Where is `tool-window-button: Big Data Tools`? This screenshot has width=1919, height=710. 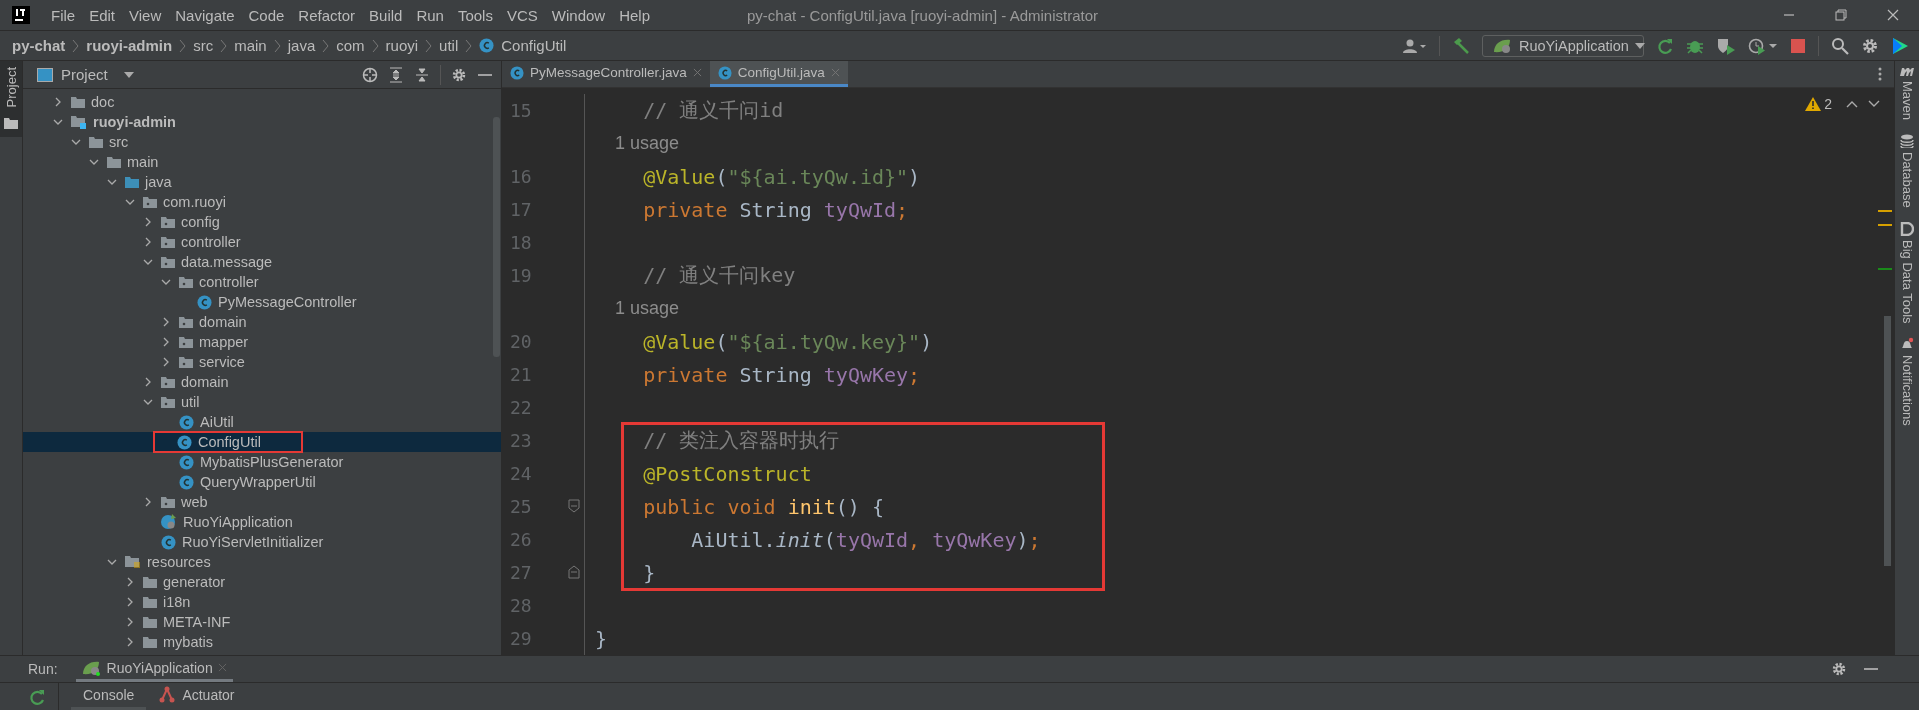 tool-window-button: Big Data Tools is located at coordinates (1907, 272).